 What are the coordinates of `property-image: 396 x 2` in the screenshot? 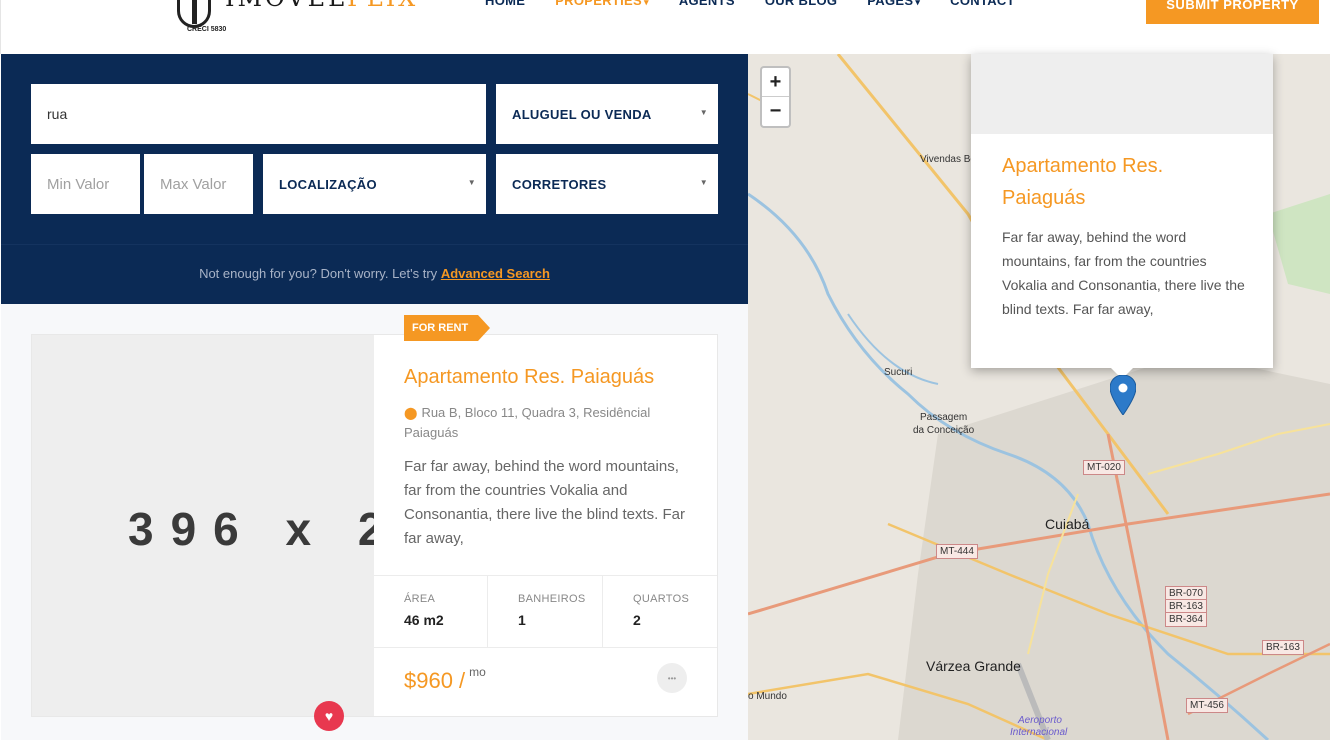 It's located at (203, 525).